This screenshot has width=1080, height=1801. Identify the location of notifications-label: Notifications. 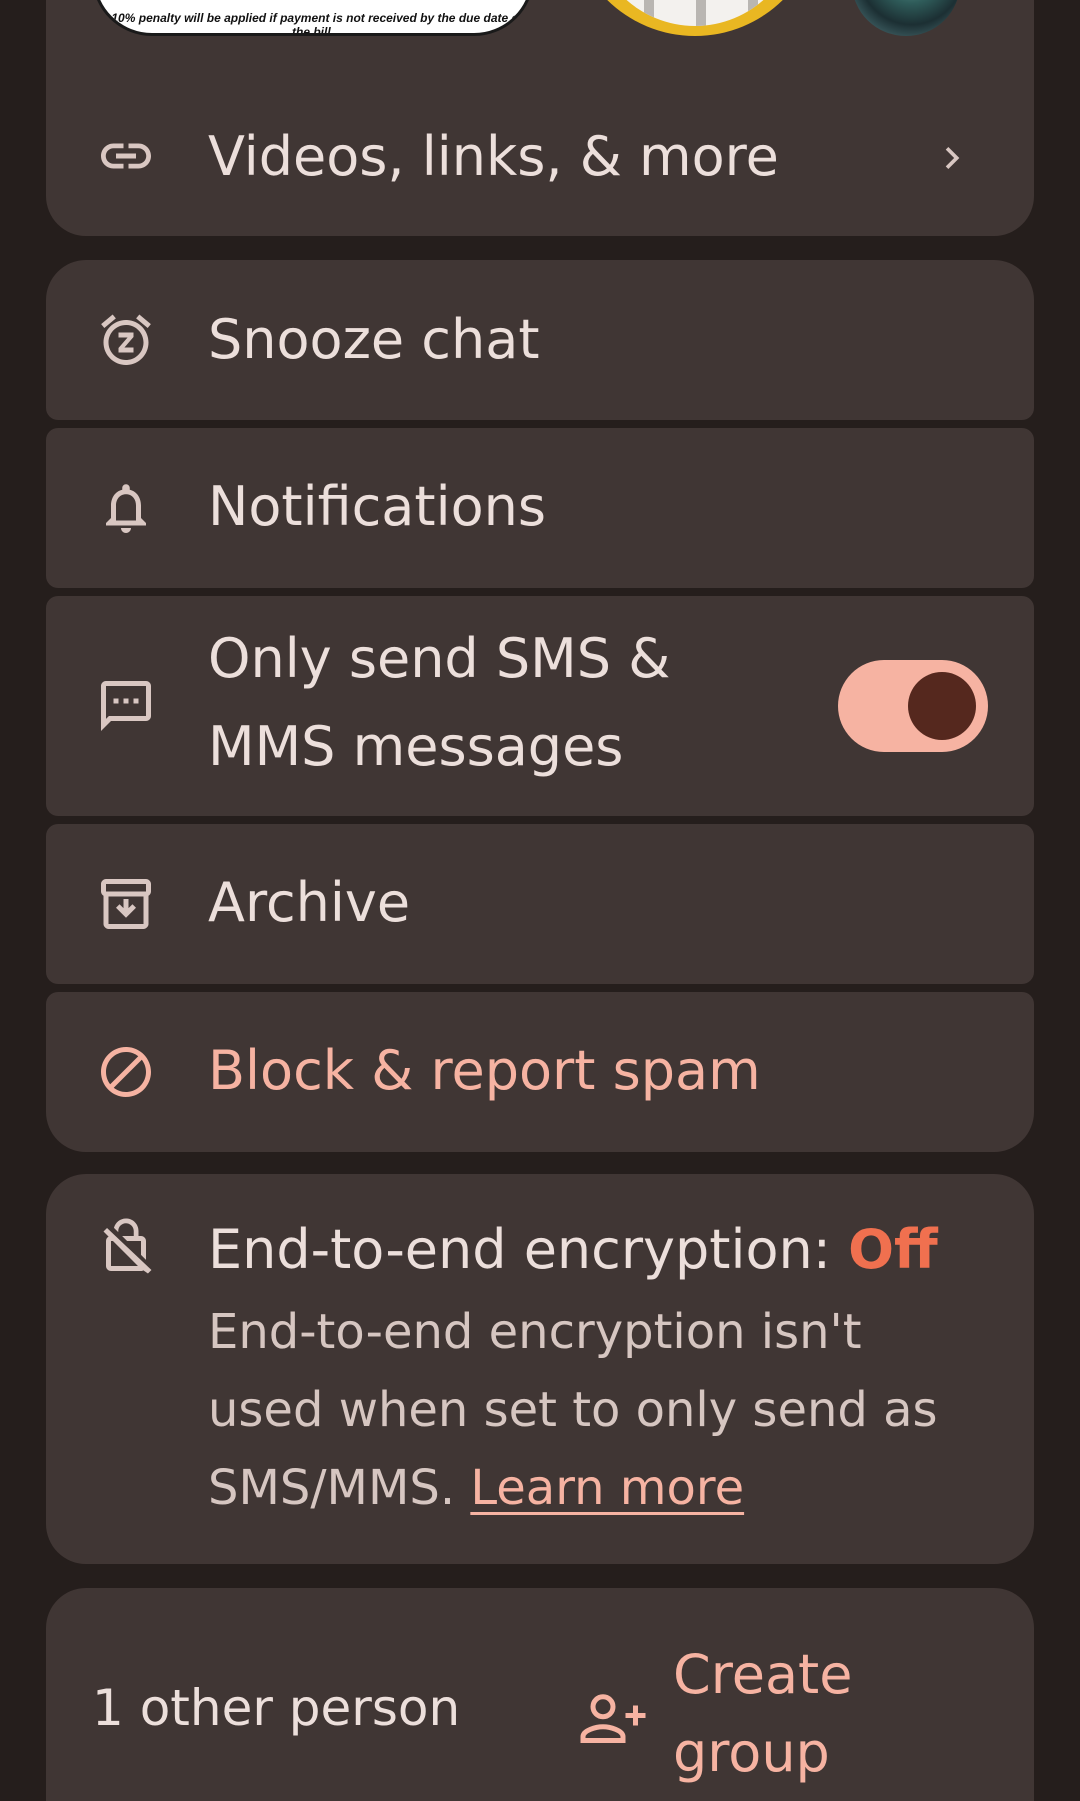
(377, 506).